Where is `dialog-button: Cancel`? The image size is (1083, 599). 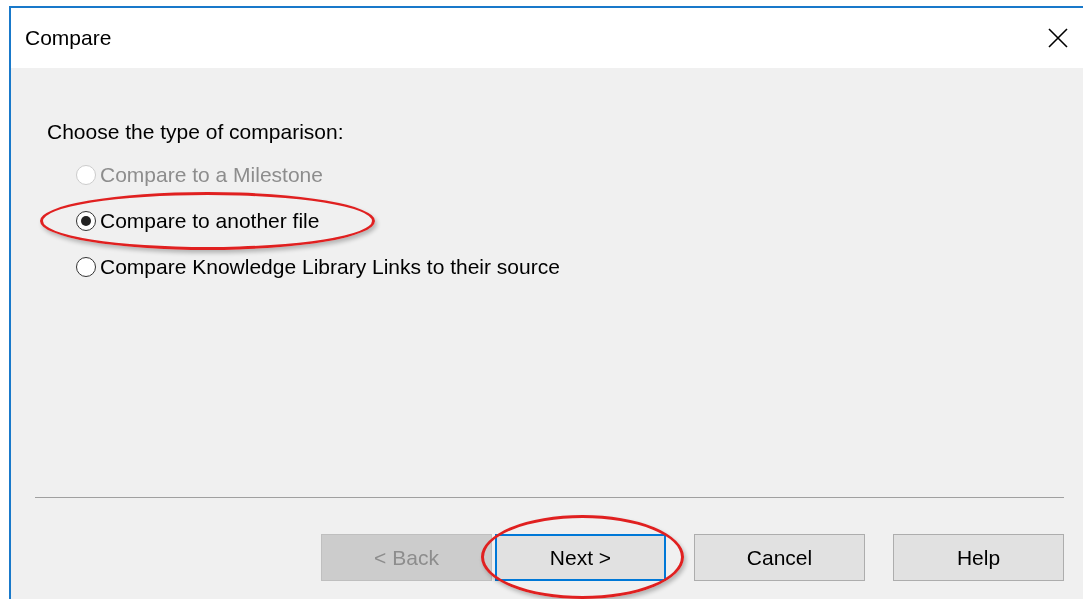
dialog-button: Cancel is located at coordinates (779, 557).